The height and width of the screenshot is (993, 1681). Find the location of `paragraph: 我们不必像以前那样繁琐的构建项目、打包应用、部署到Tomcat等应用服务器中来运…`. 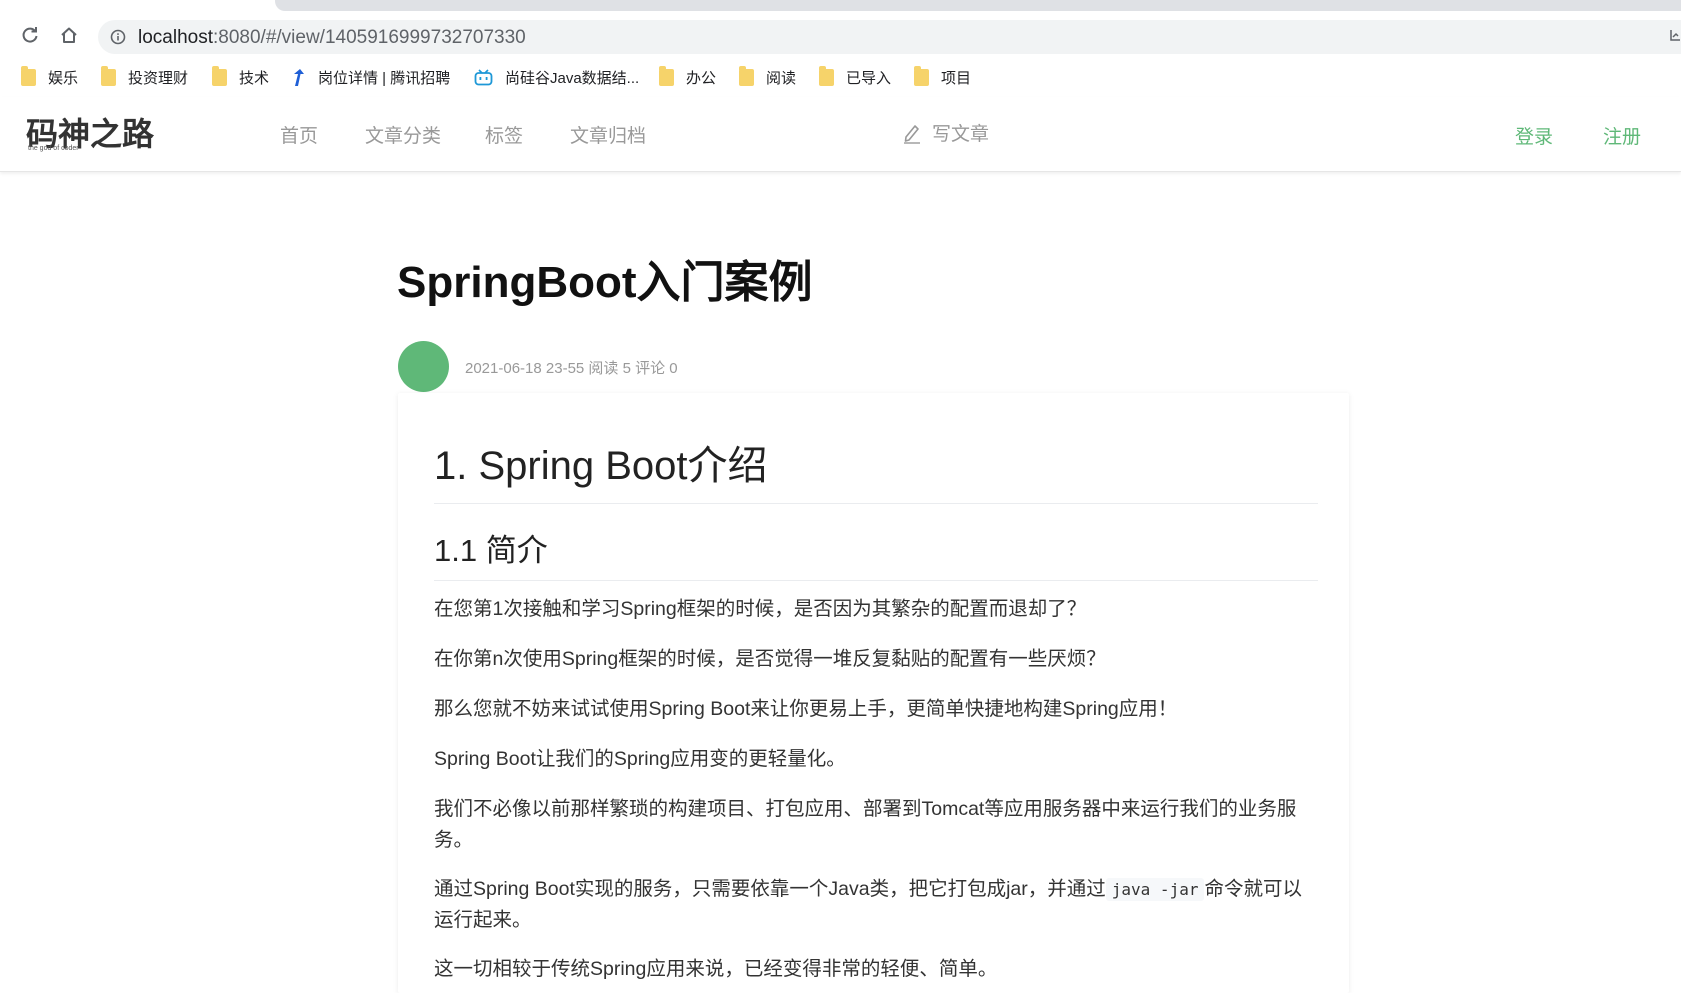

paragraph: 我们不必像以前那样繁琐的构建项目、打包应用、部署到Tomcat等应用服务器中来运… is located at coordinates (865, 824).